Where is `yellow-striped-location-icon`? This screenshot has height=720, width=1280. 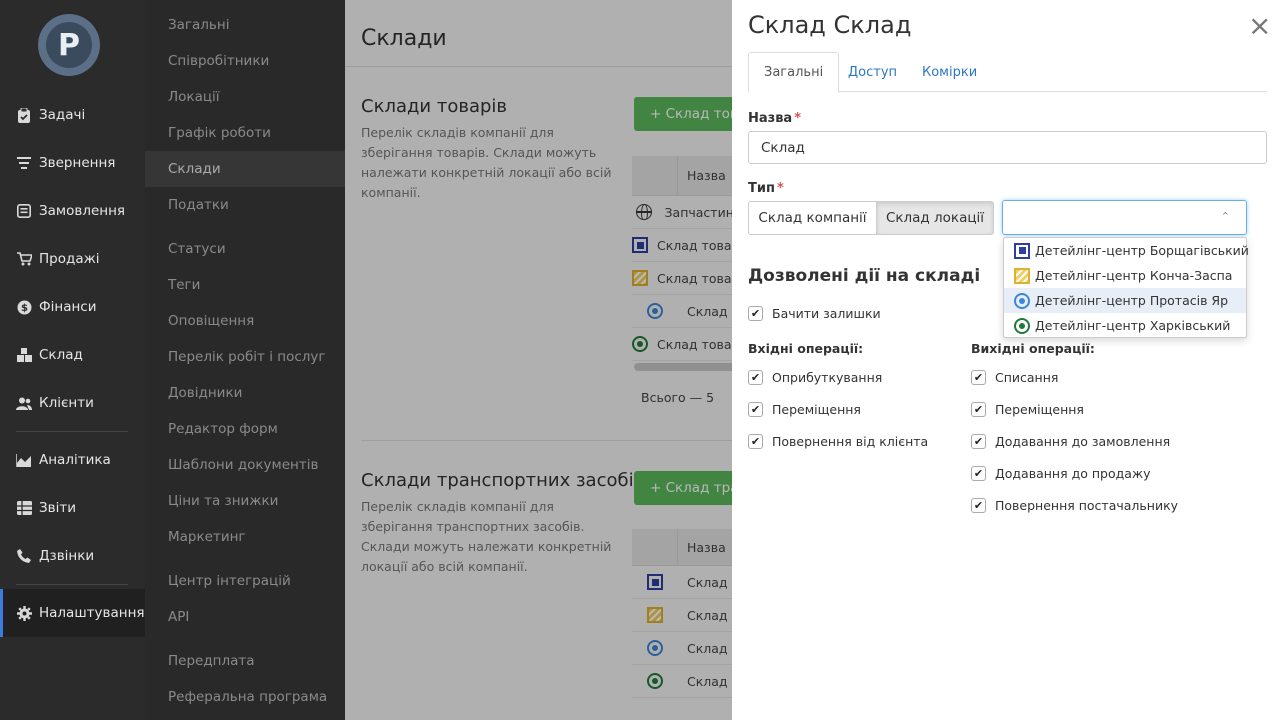 yellow-striped-location-icon is located at coordinates (640, 278).